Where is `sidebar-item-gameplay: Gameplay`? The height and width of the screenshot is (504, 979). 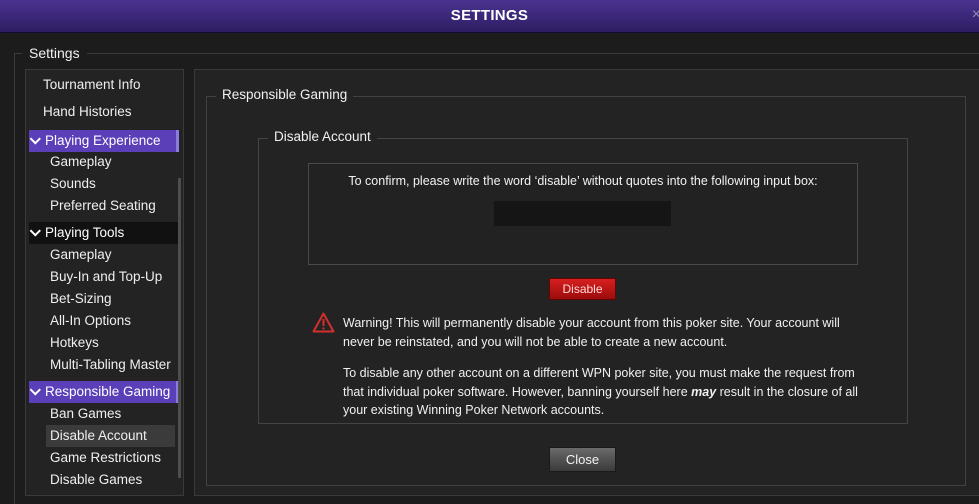 sidebar-item-gameplay: Gameplay is located at coordinates (81, 162).